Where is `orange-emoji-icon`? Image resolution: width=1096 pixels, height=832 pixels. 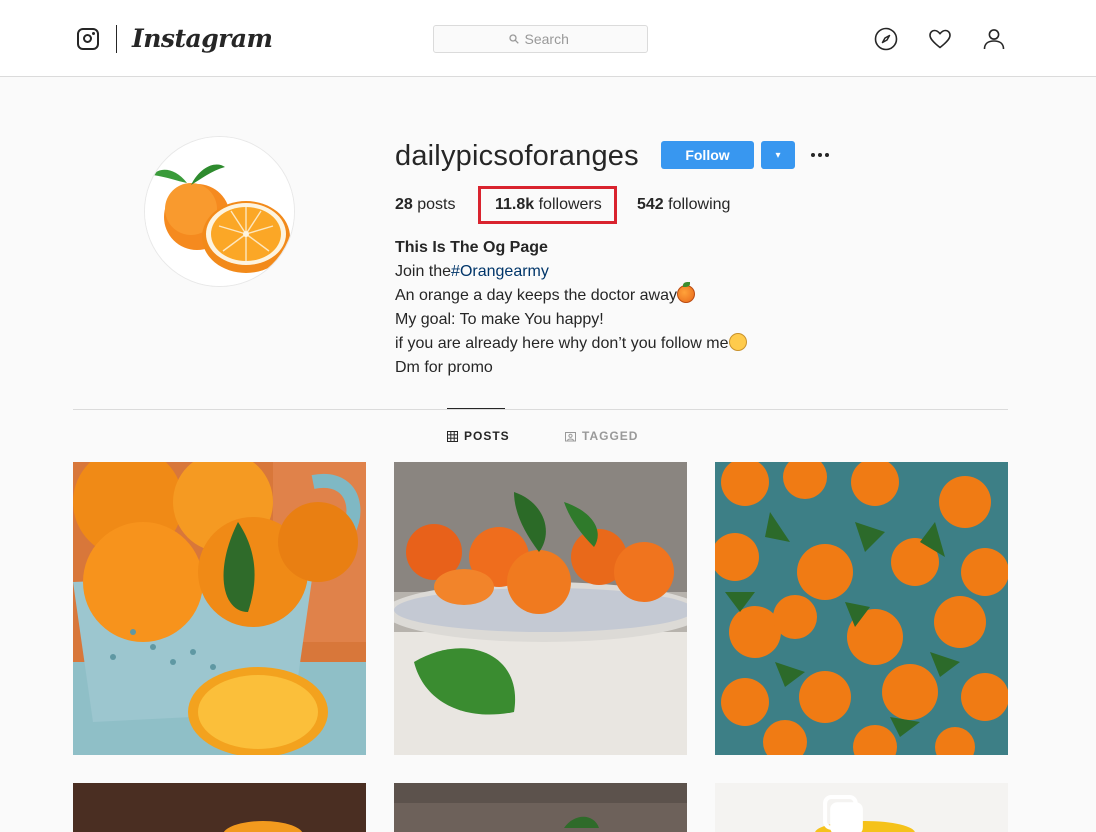
orange-emoji-icon is located at coordinates (685, 292).